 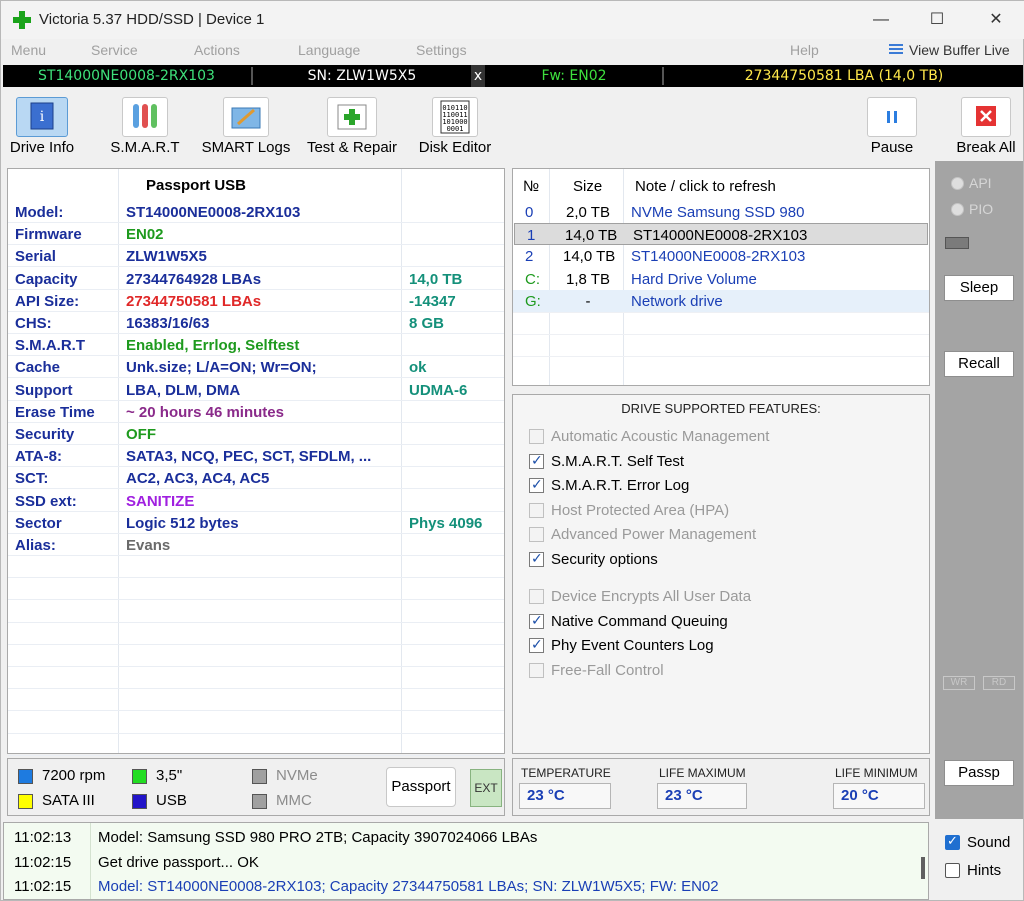 What do you see at coordinates (183, 390) in the screenshot?
I see `info-value: LBA, DLM, DMA` at bounding box center [183, 390].